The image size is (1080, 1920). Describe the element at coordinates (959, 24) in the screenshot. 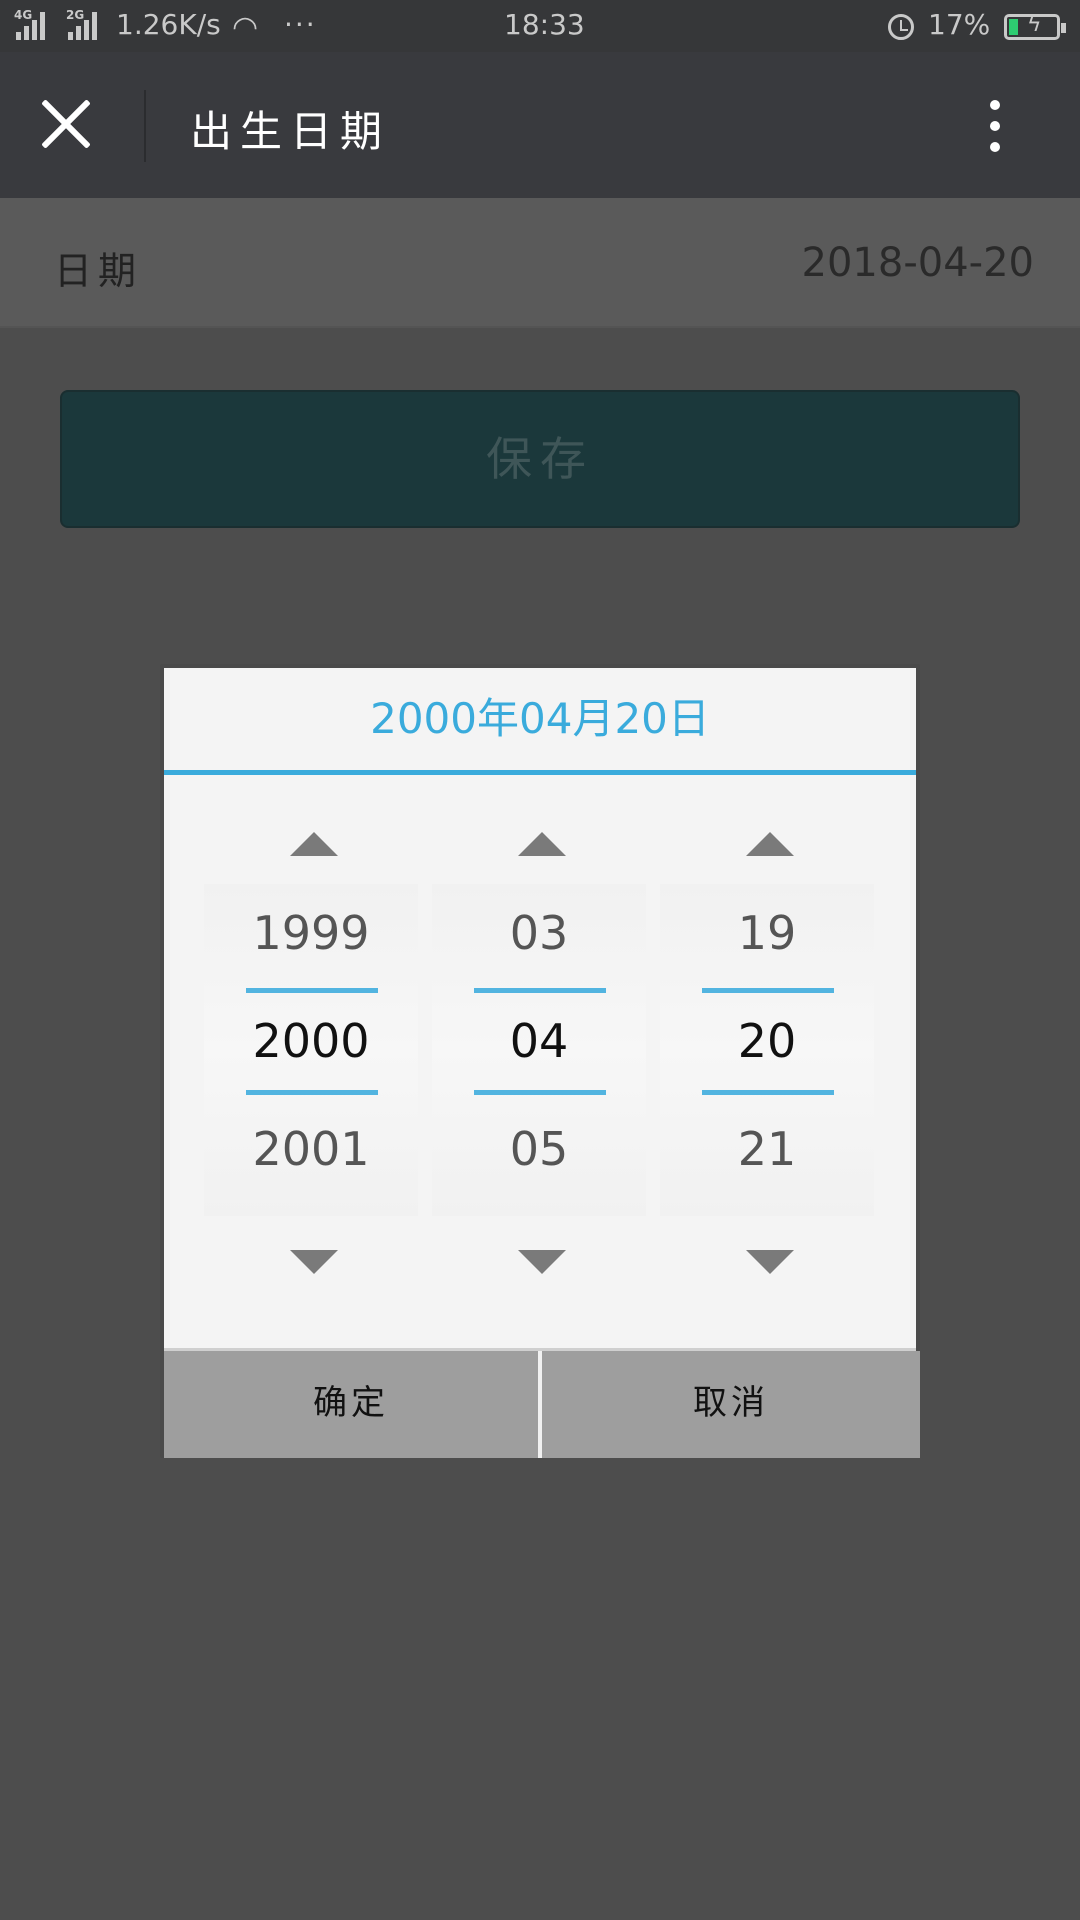

I see `battery-percent: 17%` at that location.